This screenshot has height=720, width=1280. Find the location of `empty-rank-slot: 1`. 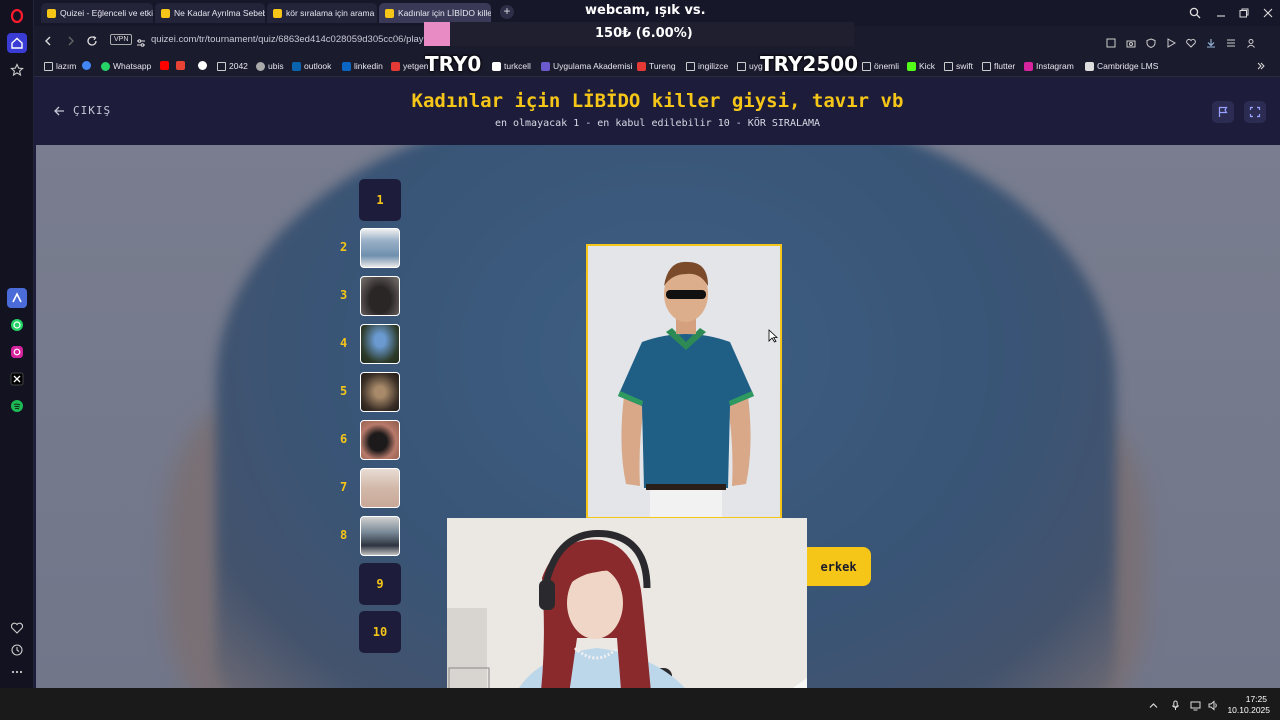

empty-rank-slot: 1 is located at coordinates (380, 200).